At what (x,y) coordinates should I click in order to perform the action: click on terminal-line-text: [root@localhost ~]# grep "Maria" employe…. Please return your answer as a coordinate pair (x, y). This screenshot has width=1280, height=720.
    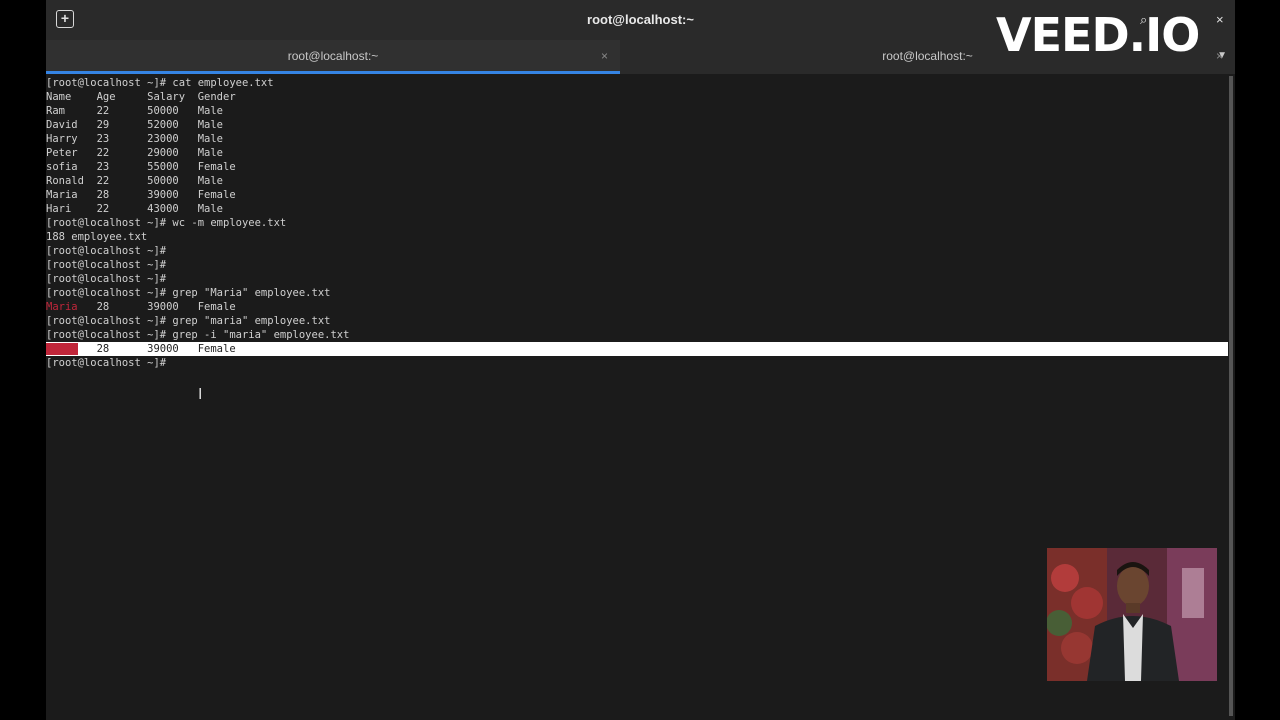
    Looking at the image, I should click on (188, 293).